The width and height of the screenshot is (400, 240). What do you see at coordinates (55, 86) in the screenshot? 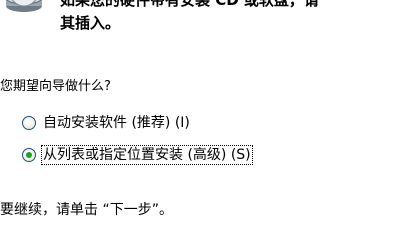
I see `question-label: 您期望向导做什么?` at bounding box center [55, 86].